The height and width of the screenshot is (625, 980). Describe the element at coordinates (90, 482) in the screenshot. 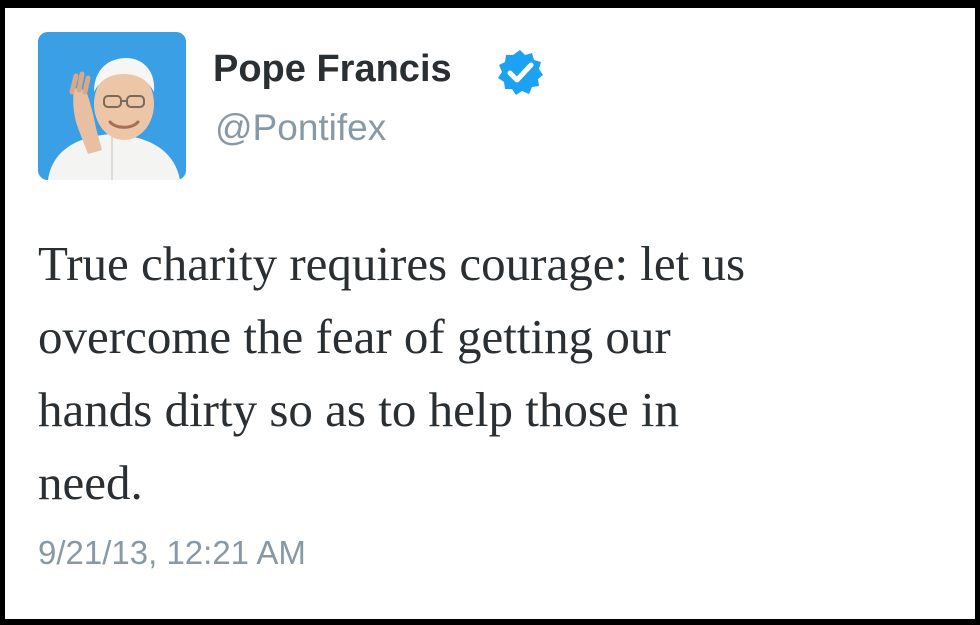

I see `tweet-text-line: need.` at that location.